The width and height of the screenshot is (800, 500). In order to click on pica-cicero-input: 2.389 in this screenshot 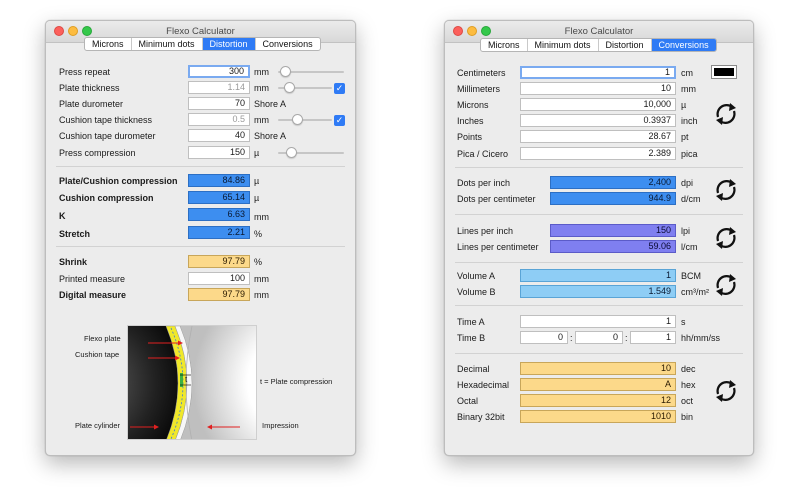, I will do `click(598, 153)`.